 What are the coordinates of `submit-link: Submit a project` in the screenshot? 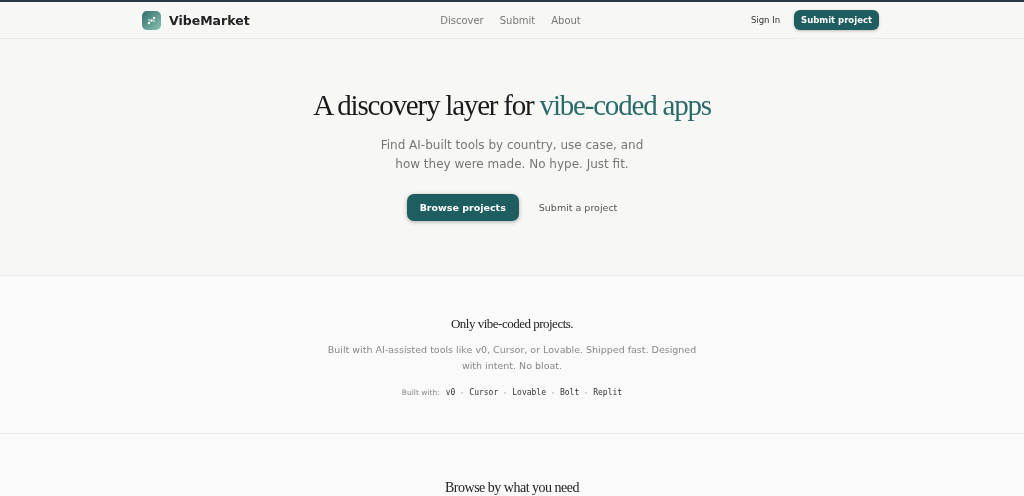 It's located at (578, 207).